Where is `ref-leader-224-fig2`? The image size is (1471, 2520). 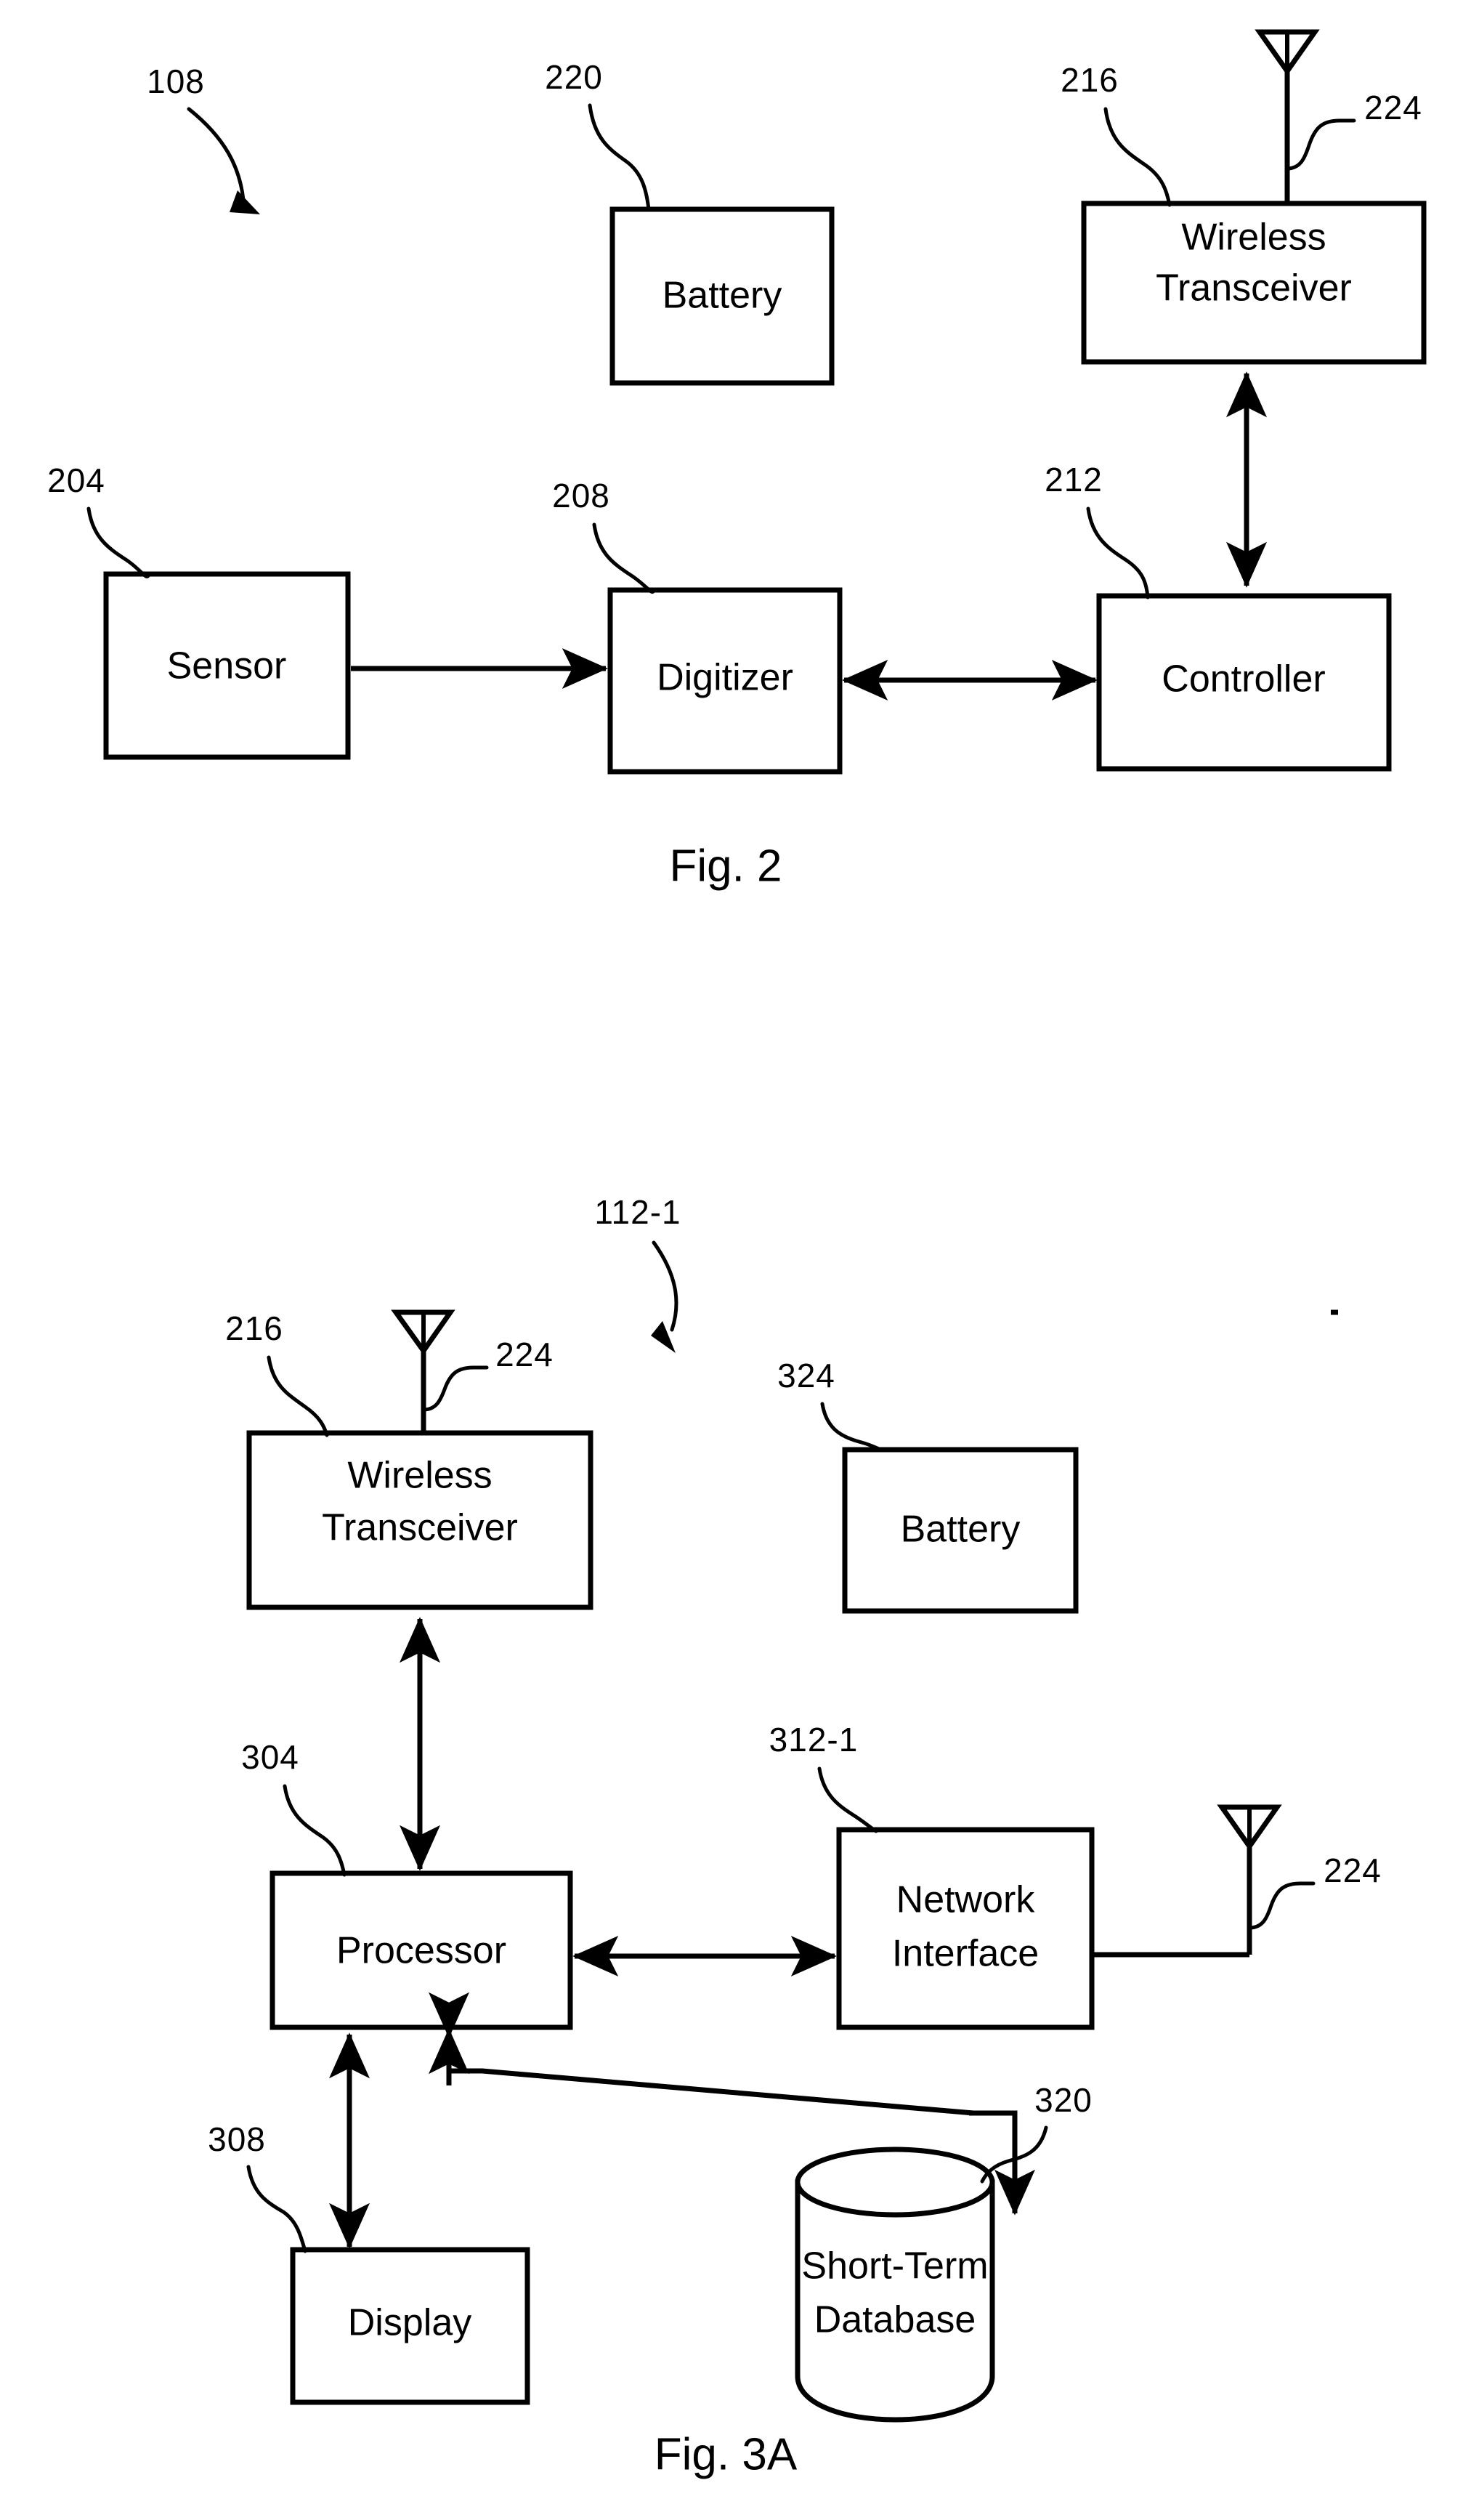 ref-leader-224-fig2 is located at coordinates (1320, 144).